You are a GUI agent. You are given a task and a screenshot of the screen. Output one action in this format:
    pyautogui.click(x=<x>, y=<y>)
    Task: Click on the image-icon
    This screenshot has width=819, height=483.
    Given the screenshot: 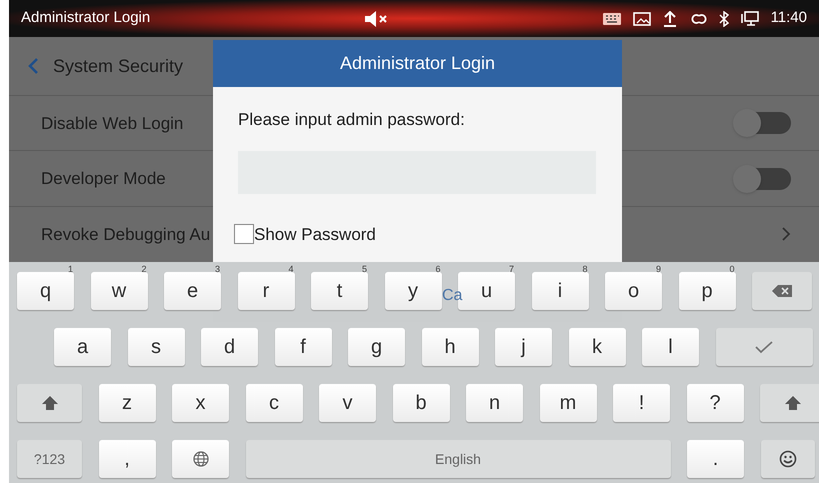 What is the action you would take?
    pyautogui.click(x=641, y=18)
    